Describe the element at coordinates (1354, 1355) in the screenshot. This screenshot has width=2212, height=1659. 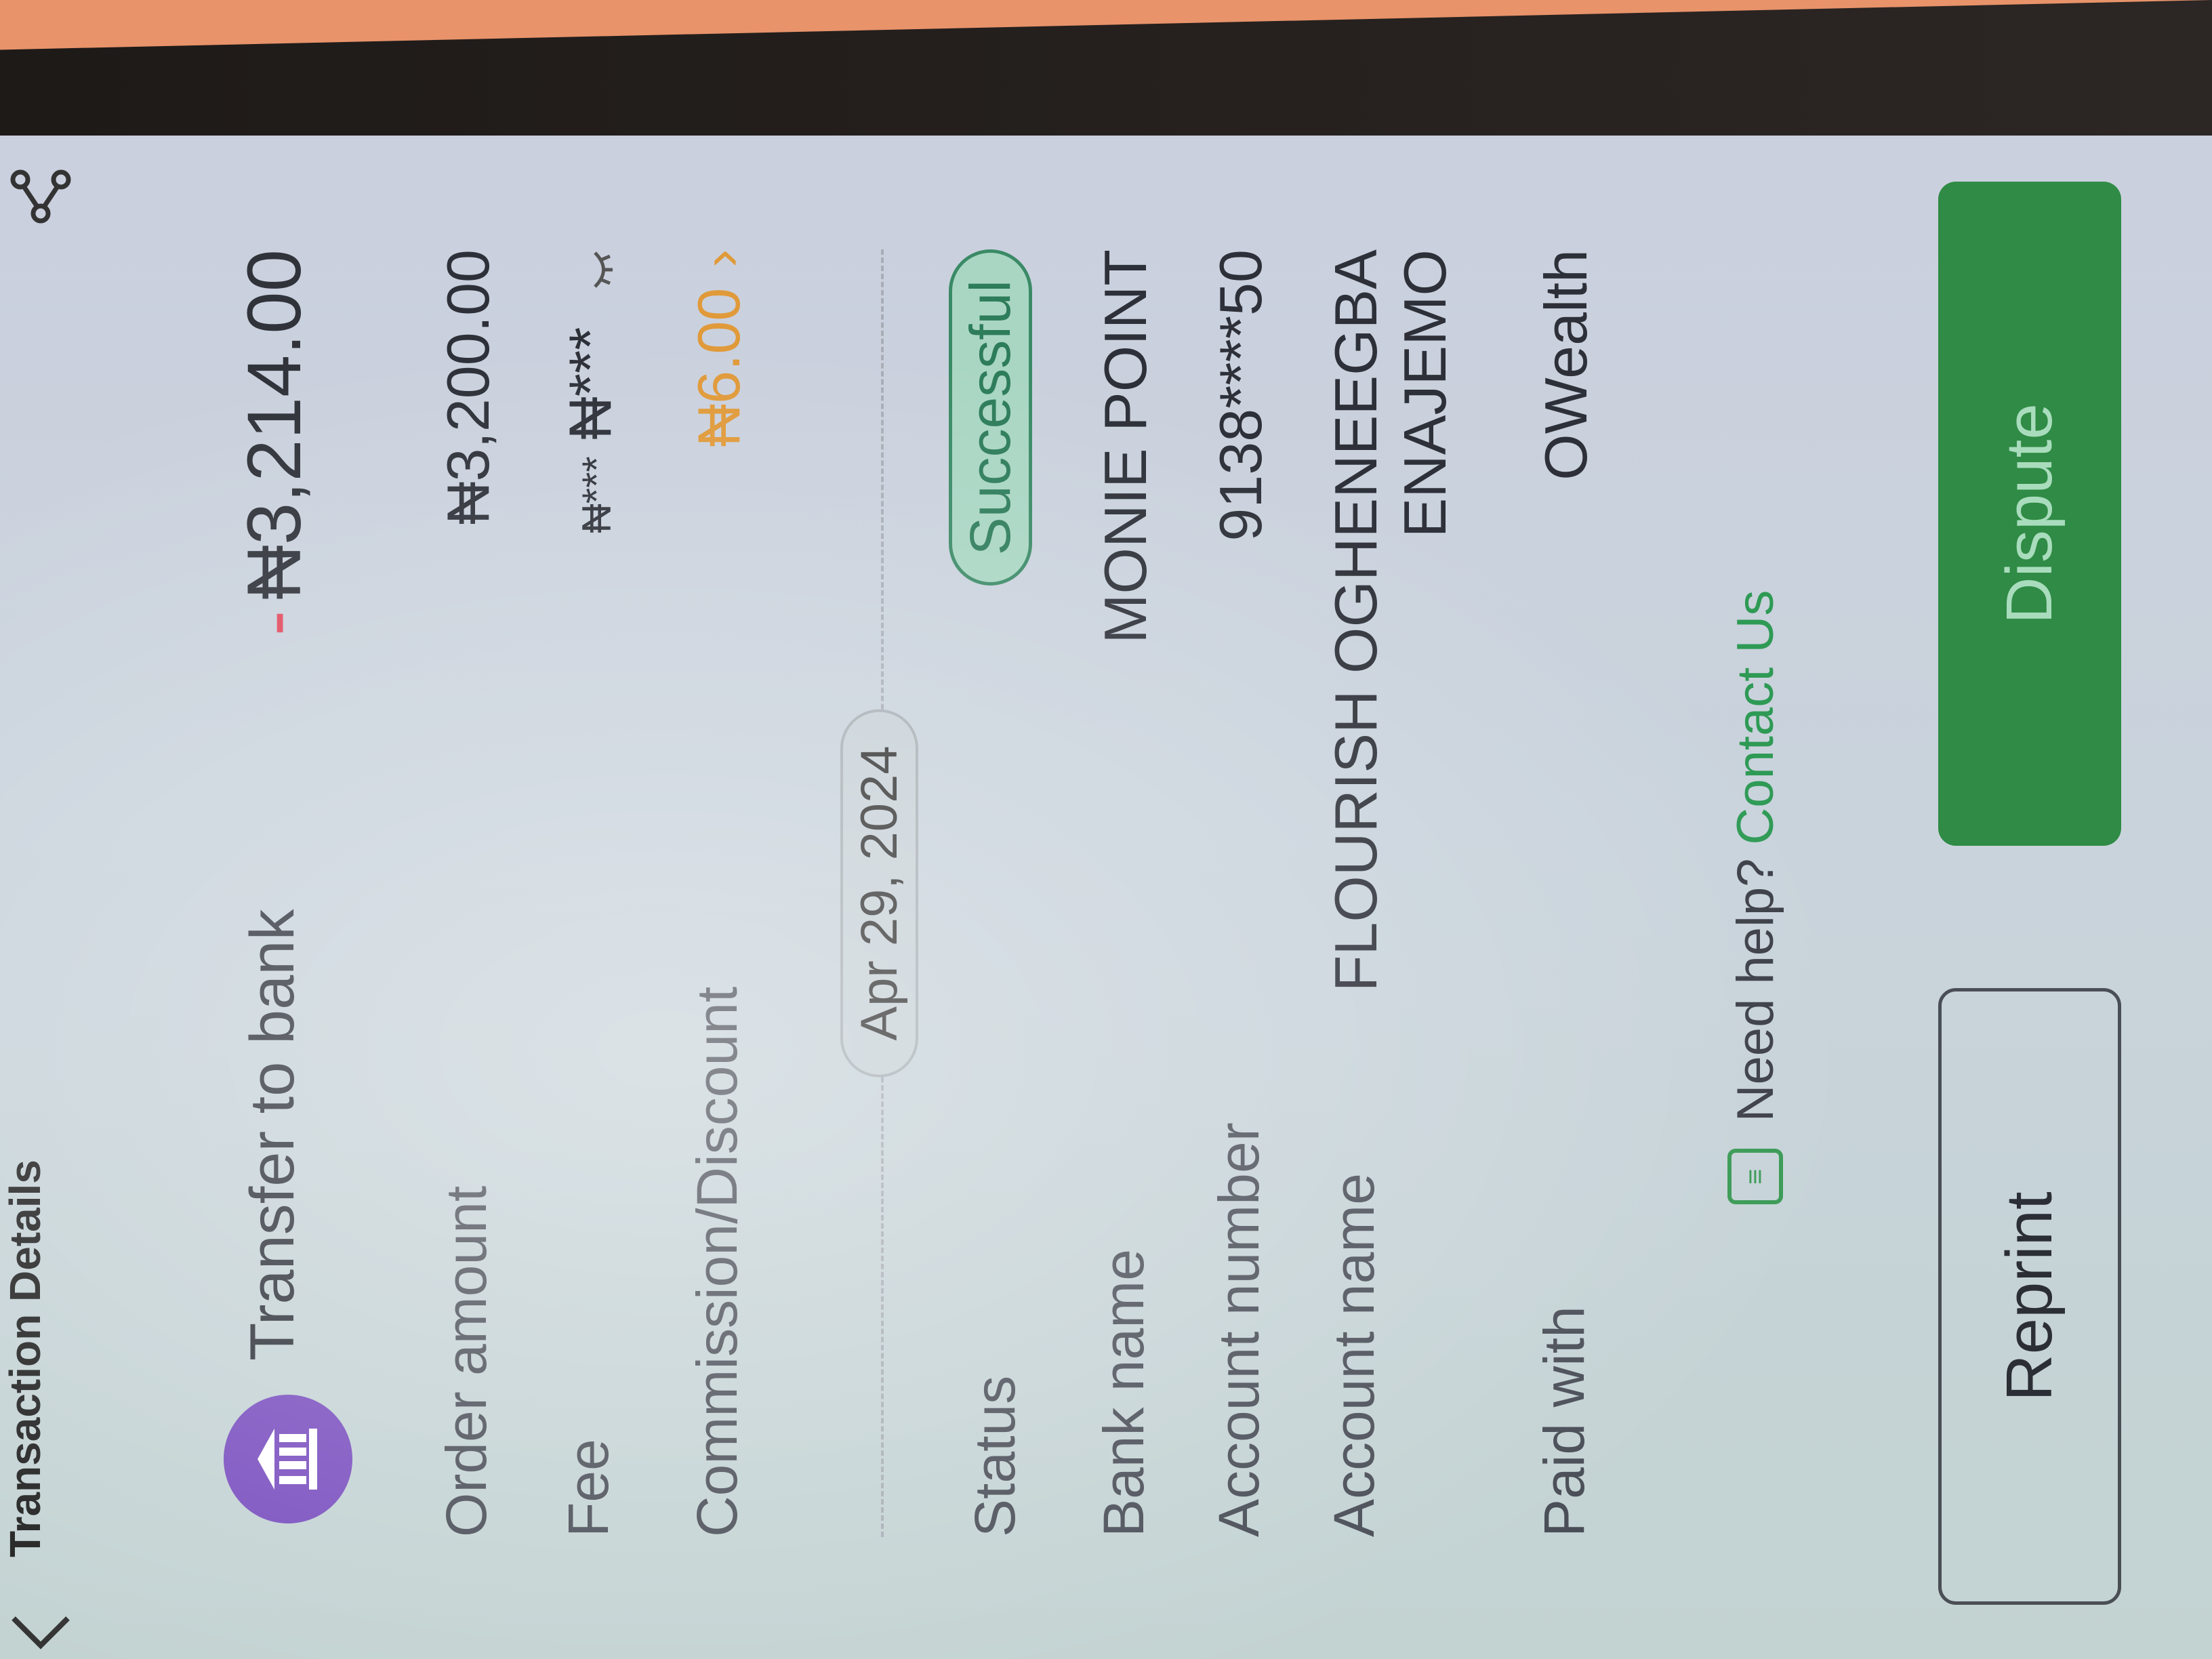
I see `account-name-label: Account name` at that location.